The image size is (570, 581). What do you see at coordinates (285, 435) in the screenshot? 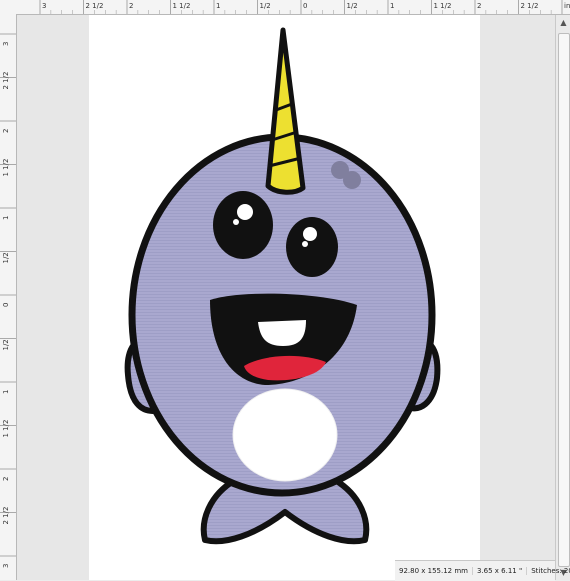
I see `belly` at bounding box center [285, 435].